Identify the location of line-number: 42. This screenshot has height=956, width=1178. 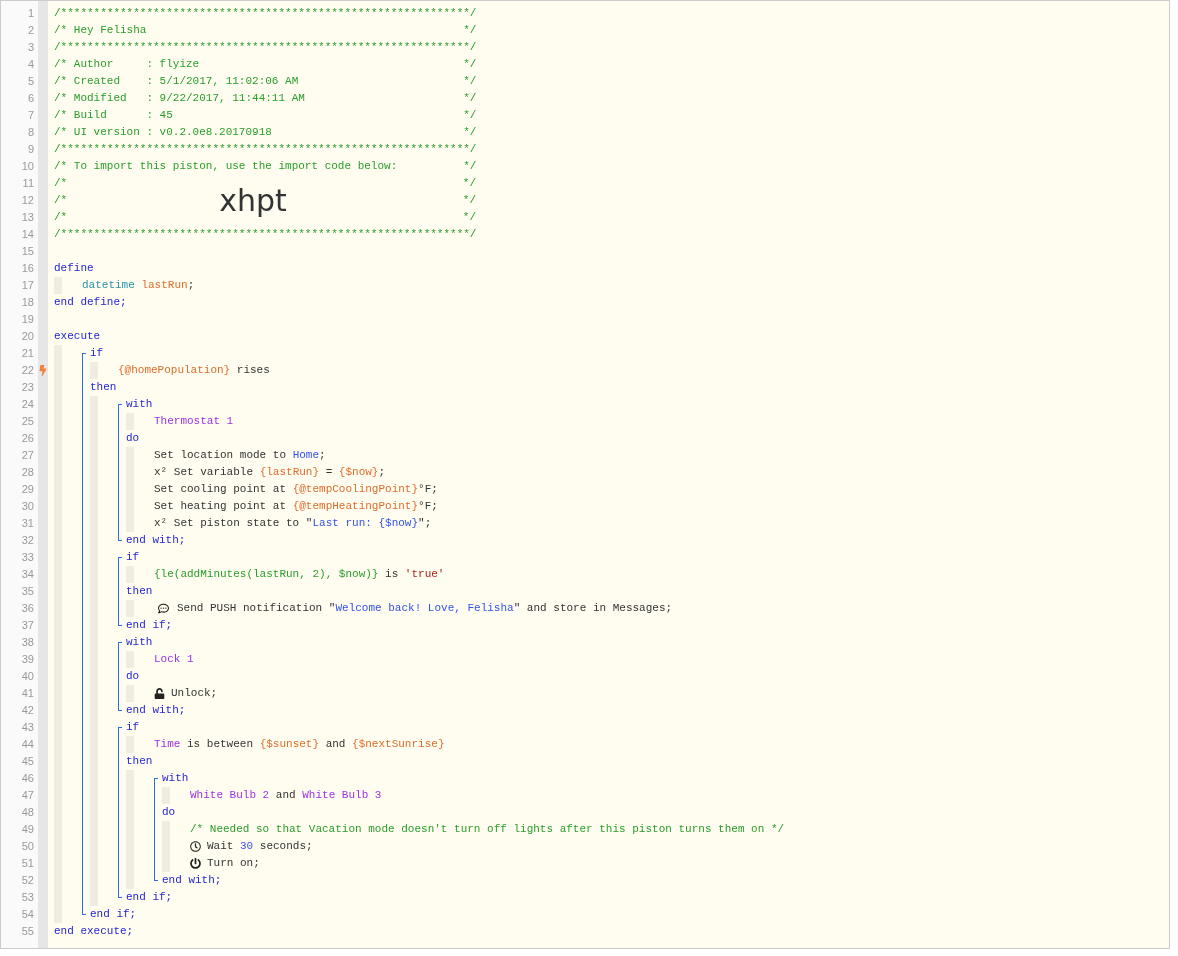
(27, 711).